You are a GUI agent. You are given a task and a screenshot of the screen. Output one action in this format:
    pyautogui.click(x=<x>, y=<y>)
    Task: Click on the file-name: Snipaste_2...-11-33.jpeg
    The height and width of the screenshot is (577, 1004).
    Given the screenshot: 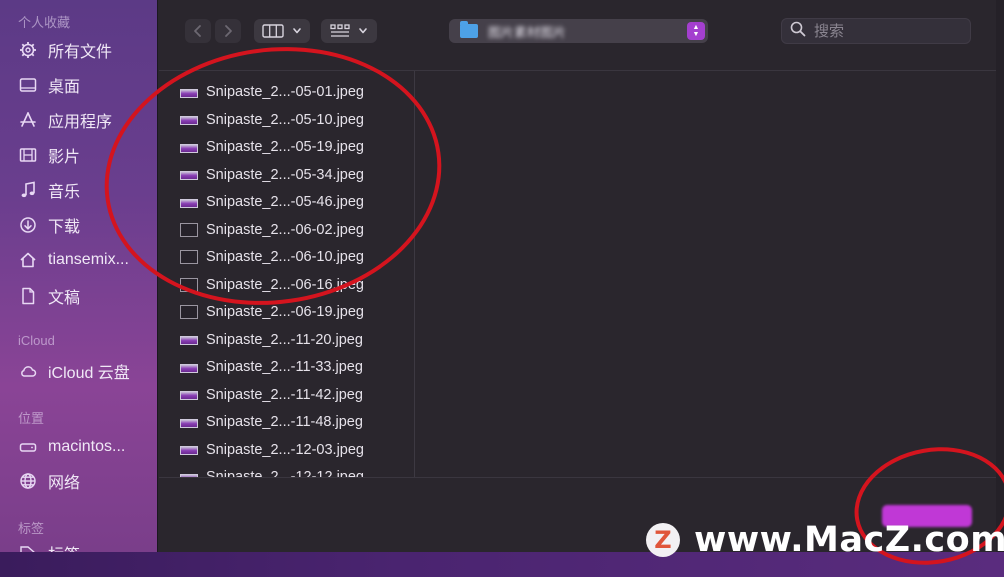 What is the action you would take?
    pyautogui.click(x=284, y=367)
    